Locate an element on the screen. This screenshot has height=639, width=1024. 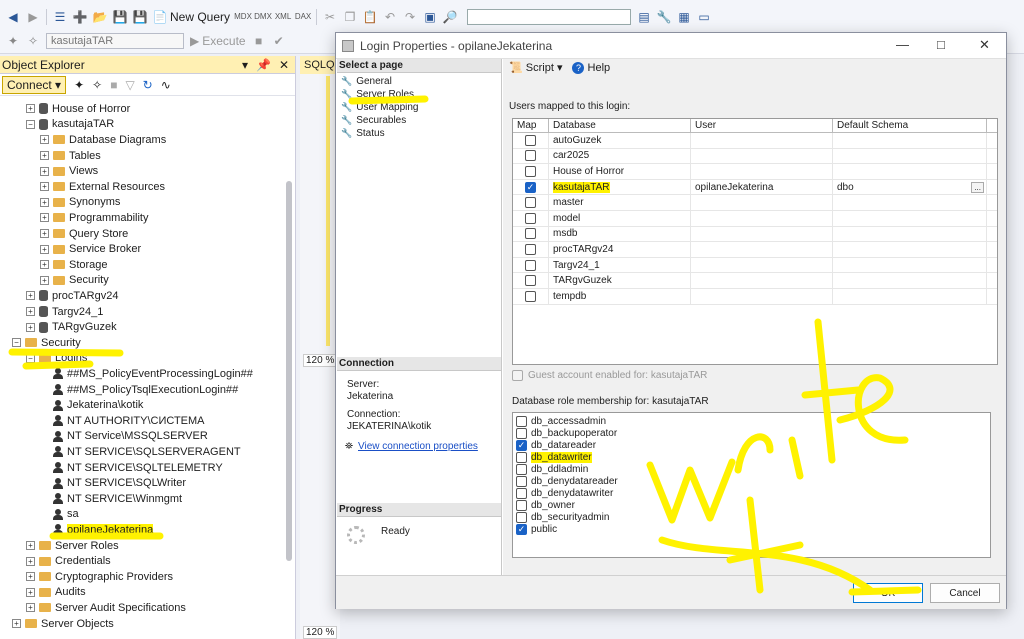
role-item: db_owner is located at coordinates (751, 506).